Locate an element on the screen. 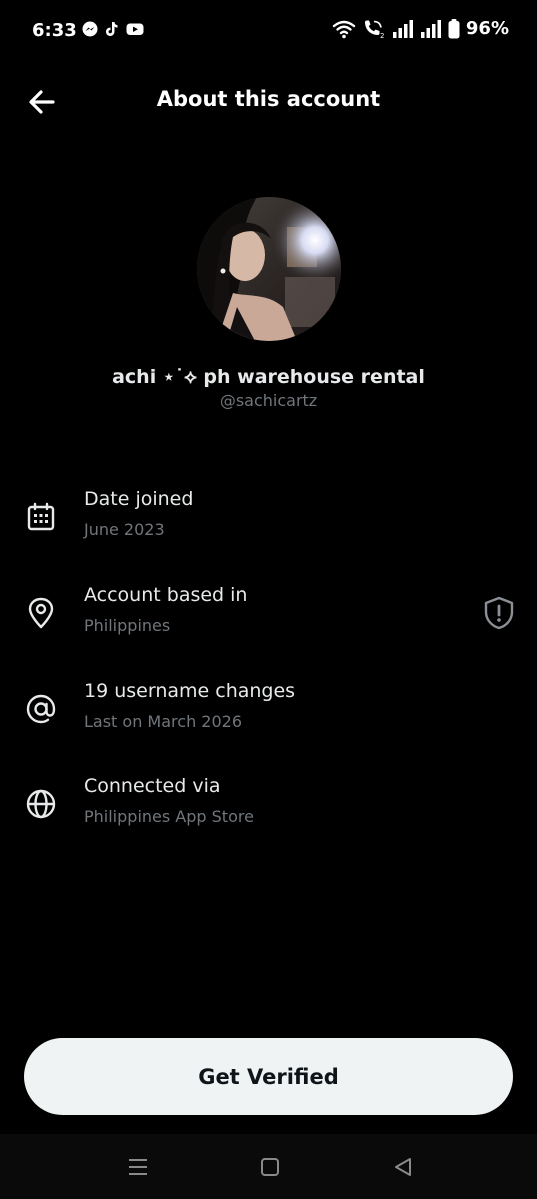  status-right: 2 96% is located at coordinates (420, 28).